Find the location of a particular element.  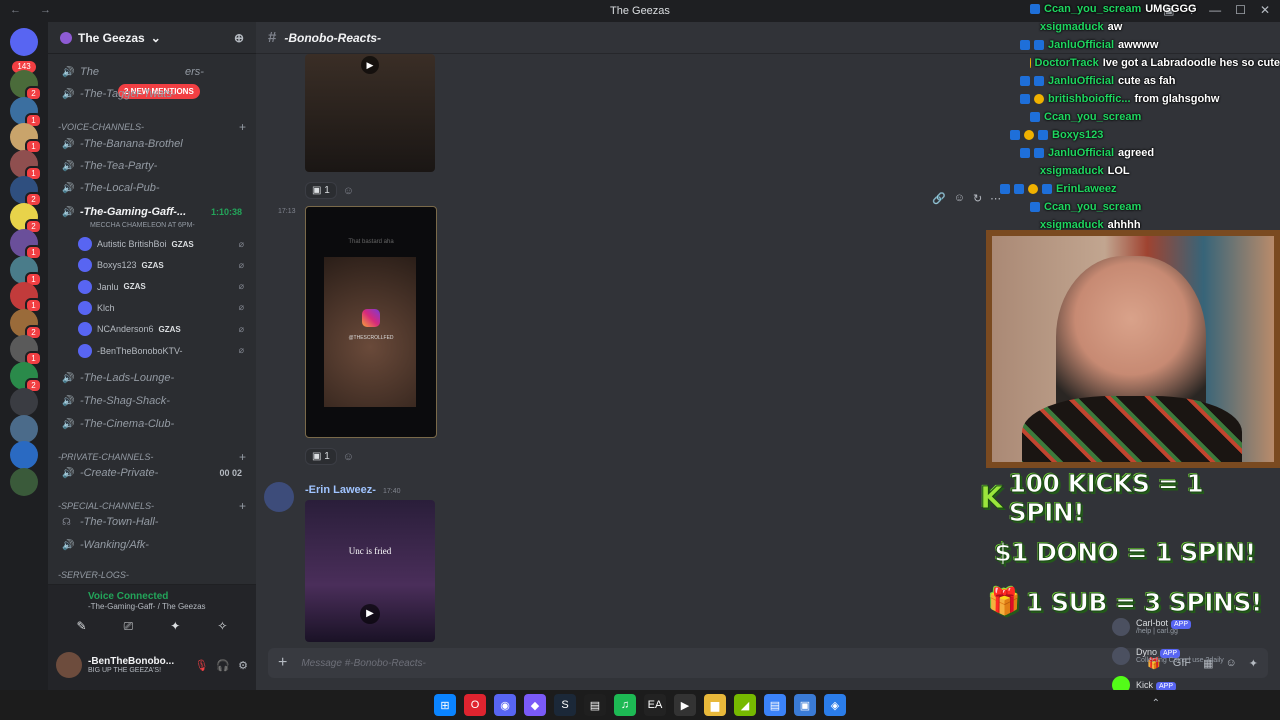

nav-arrows: ← → is located at coordinates (34, 10).